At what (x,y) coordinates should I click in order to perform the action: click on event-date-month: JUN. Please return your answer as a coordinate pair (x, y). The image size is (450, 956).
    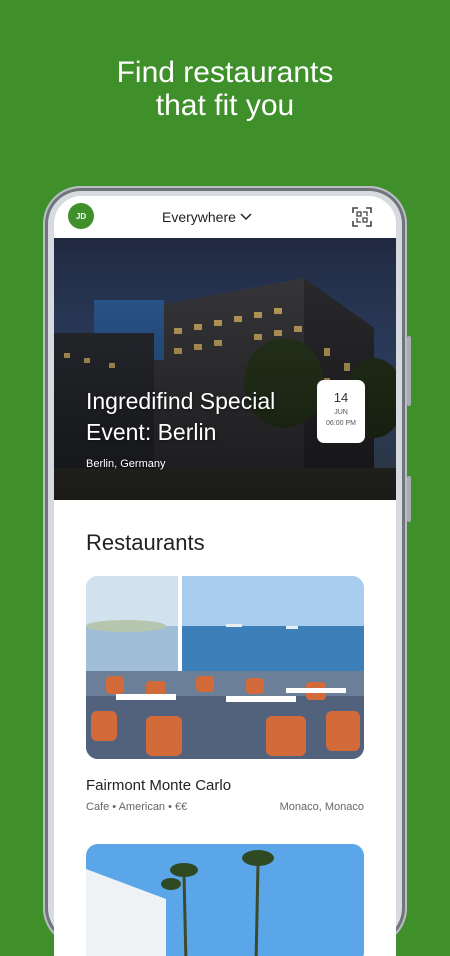
    Looking at the image, I should click on (341, 412).